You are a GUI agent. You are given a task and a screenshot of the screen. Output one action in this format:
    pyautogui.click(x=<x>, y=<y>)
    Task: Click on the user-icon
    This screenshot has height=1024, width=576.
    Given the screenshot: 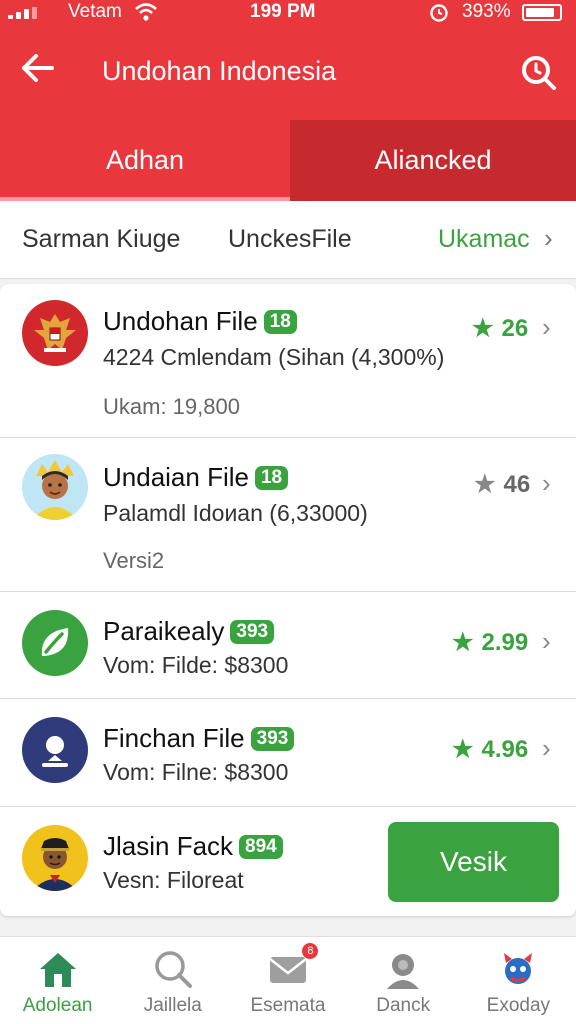 What is the action you would take?
    pyautogui.click(x=403, y=969)
    